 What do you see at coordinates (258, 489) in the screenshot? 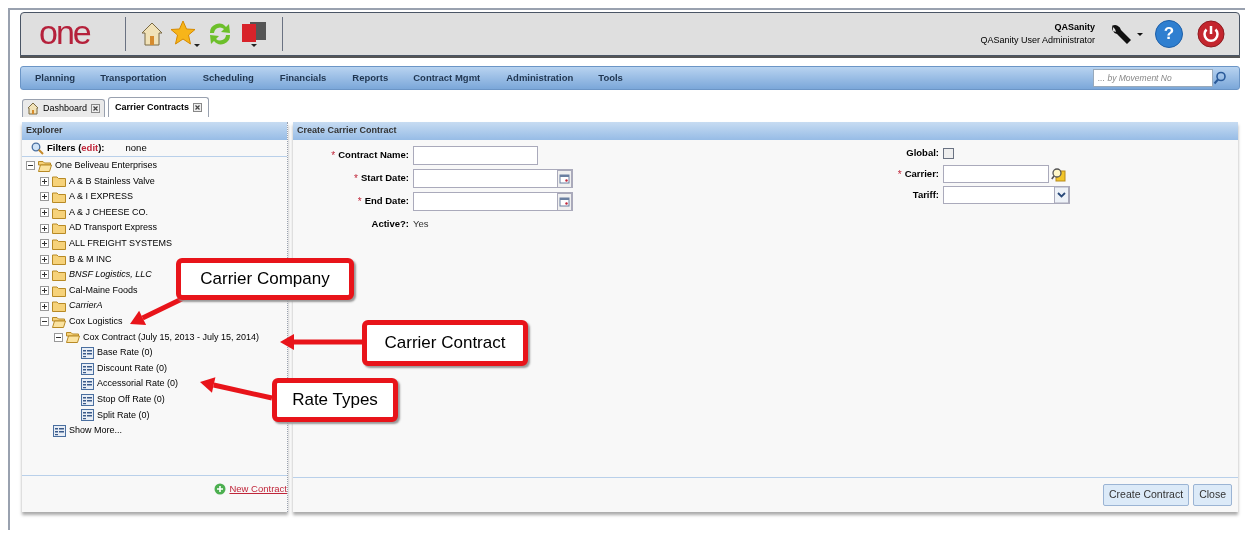
I see `new-contract-link: New Contract` at bounding box center [258, 489].